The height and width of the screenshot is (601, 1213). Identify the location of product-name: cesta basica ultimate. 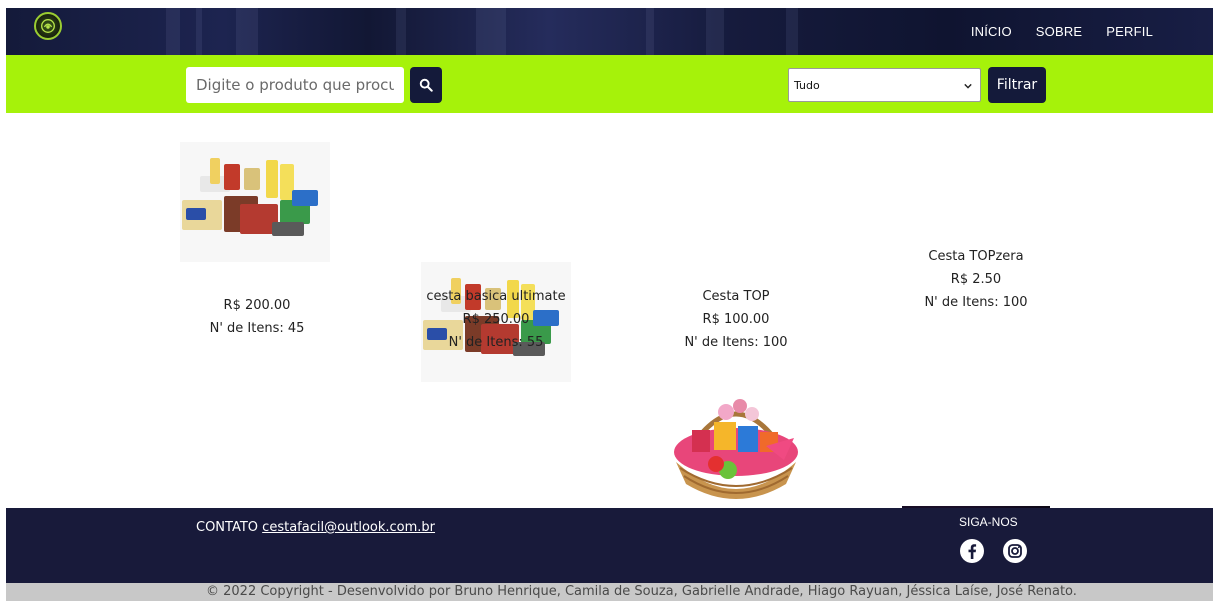
(496, 296).